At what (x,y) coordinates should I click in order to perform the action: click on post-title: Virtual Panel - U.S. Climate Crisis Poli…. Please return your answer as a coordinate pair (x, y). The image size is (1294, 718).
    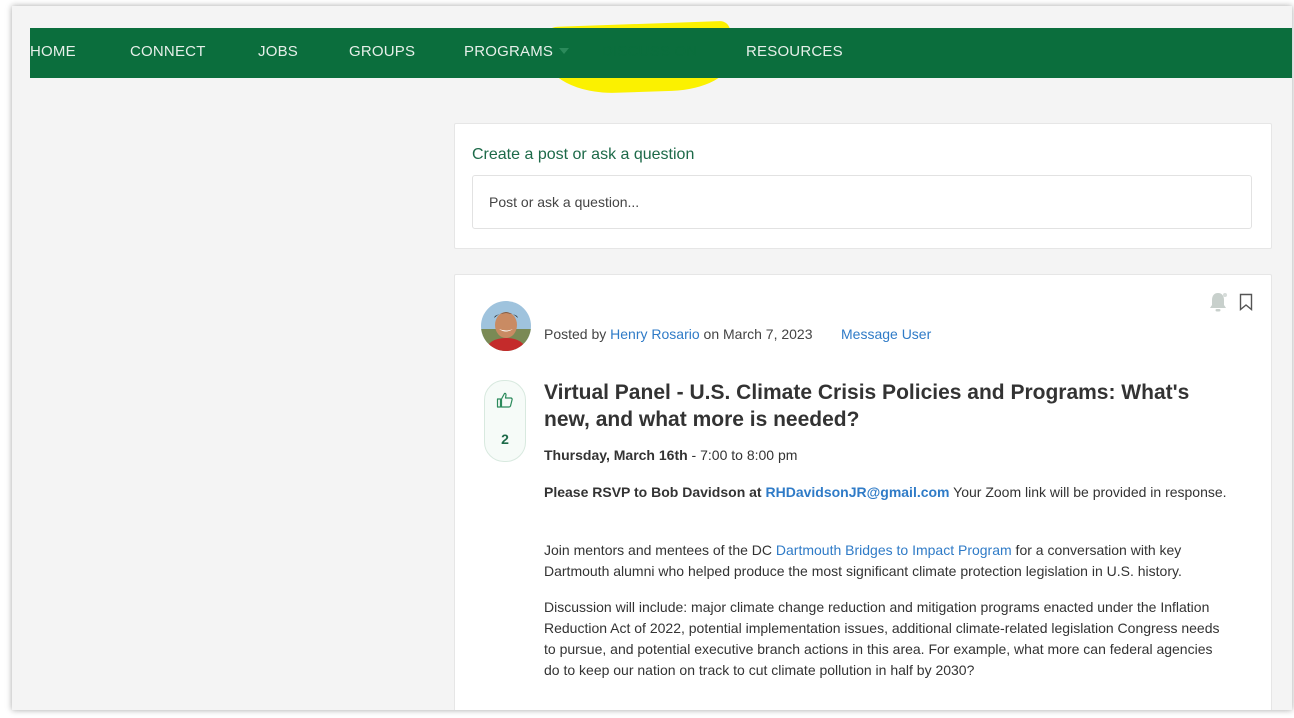
    Looking at the image, I should click on (884, 406).